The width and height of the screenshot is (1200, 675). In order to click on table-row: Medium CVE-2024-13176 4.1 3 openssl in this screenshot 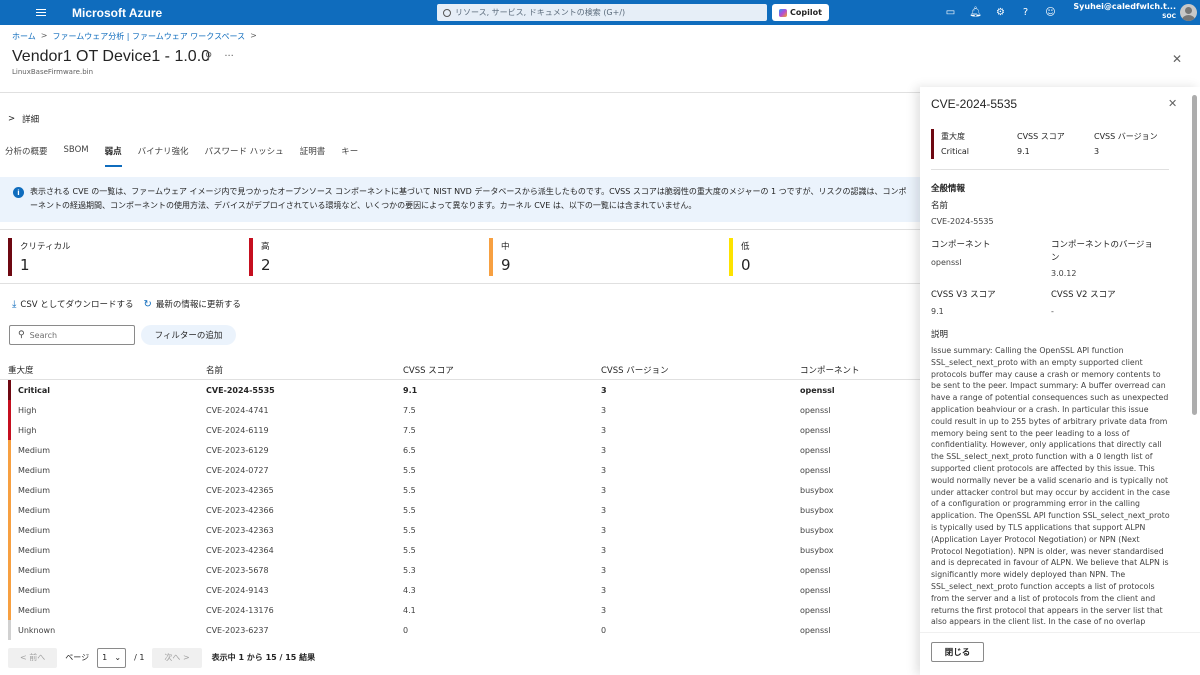, I will do `click(460, 610)`.